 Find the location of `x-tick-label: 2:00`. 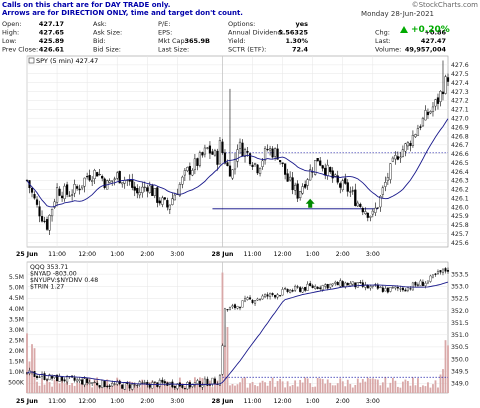

x-tick-label: 2:00 is located at coordinates (147, 254).